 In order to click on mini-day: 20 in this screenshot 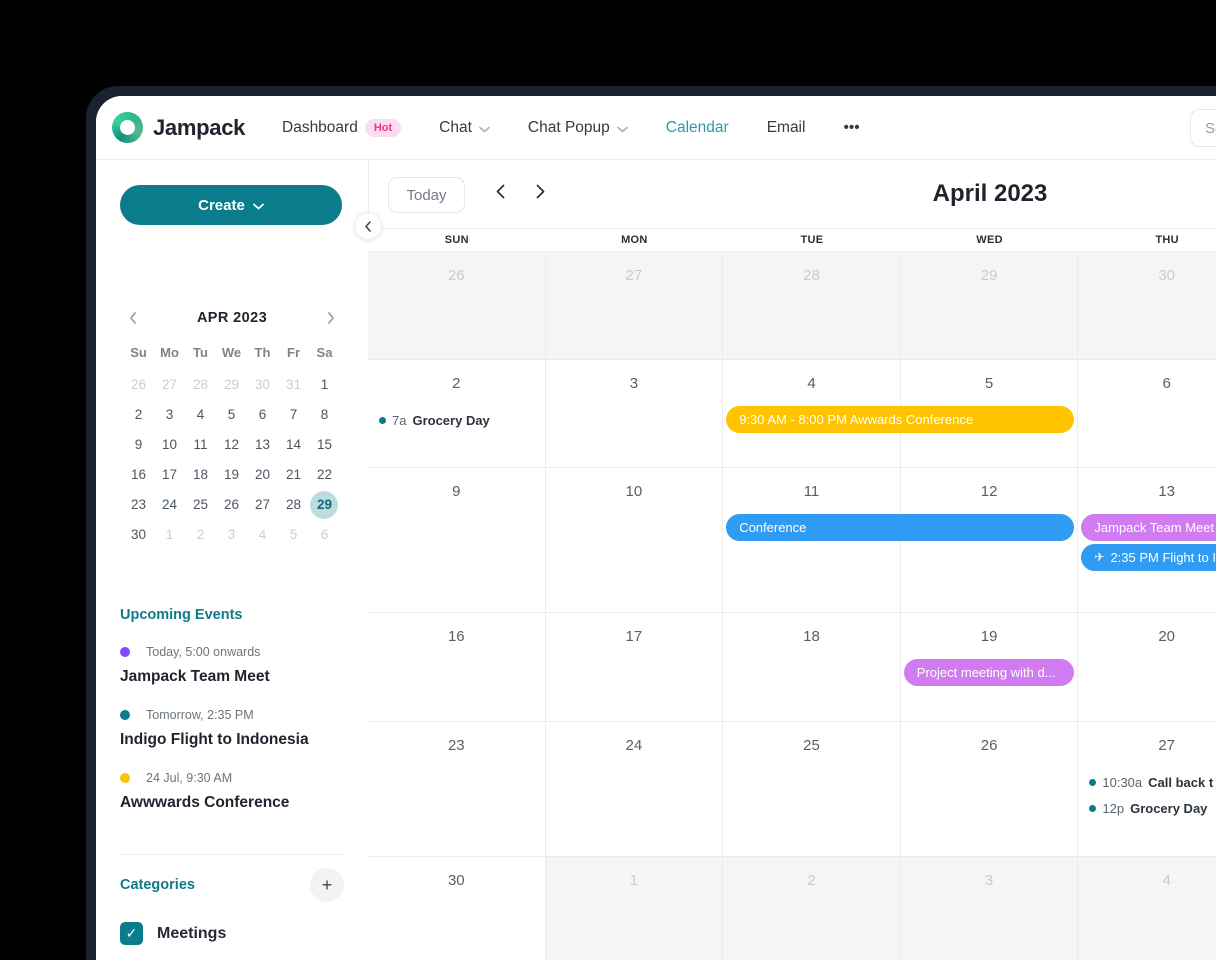, I will do `click(262, 475)`.